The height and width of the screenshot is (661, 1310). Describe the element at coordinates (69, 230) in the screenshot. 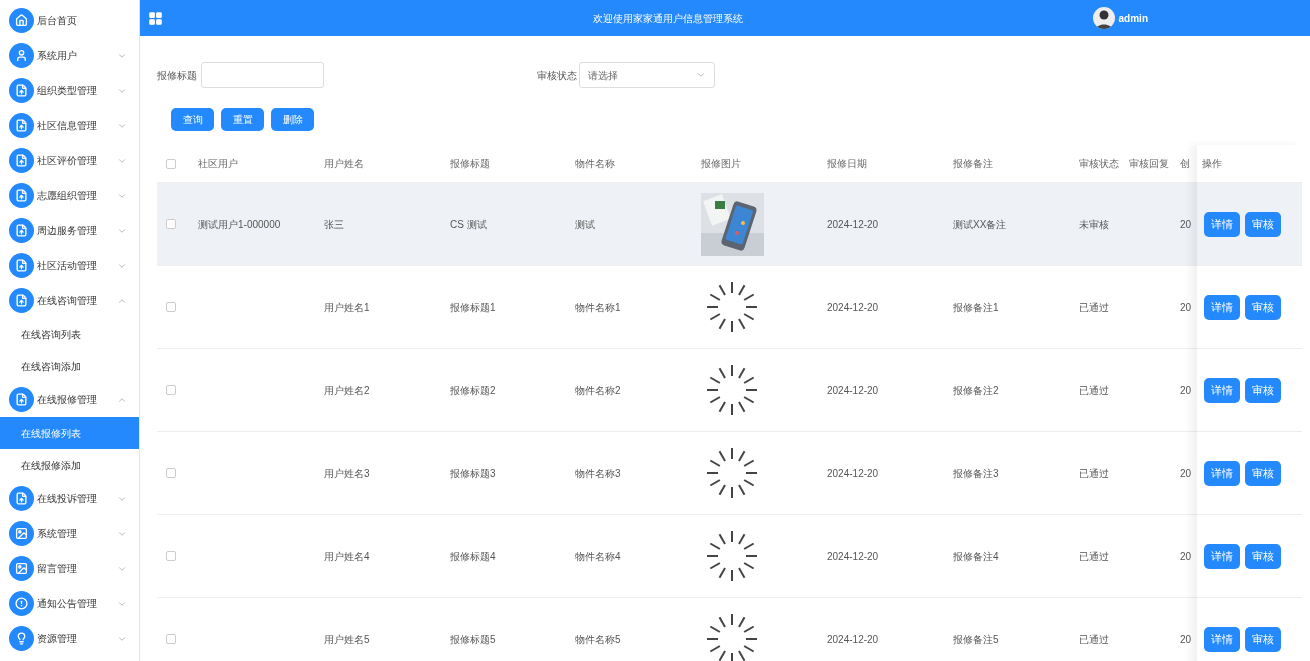

I see `sidebar-item: 周边服务管理` at that location.